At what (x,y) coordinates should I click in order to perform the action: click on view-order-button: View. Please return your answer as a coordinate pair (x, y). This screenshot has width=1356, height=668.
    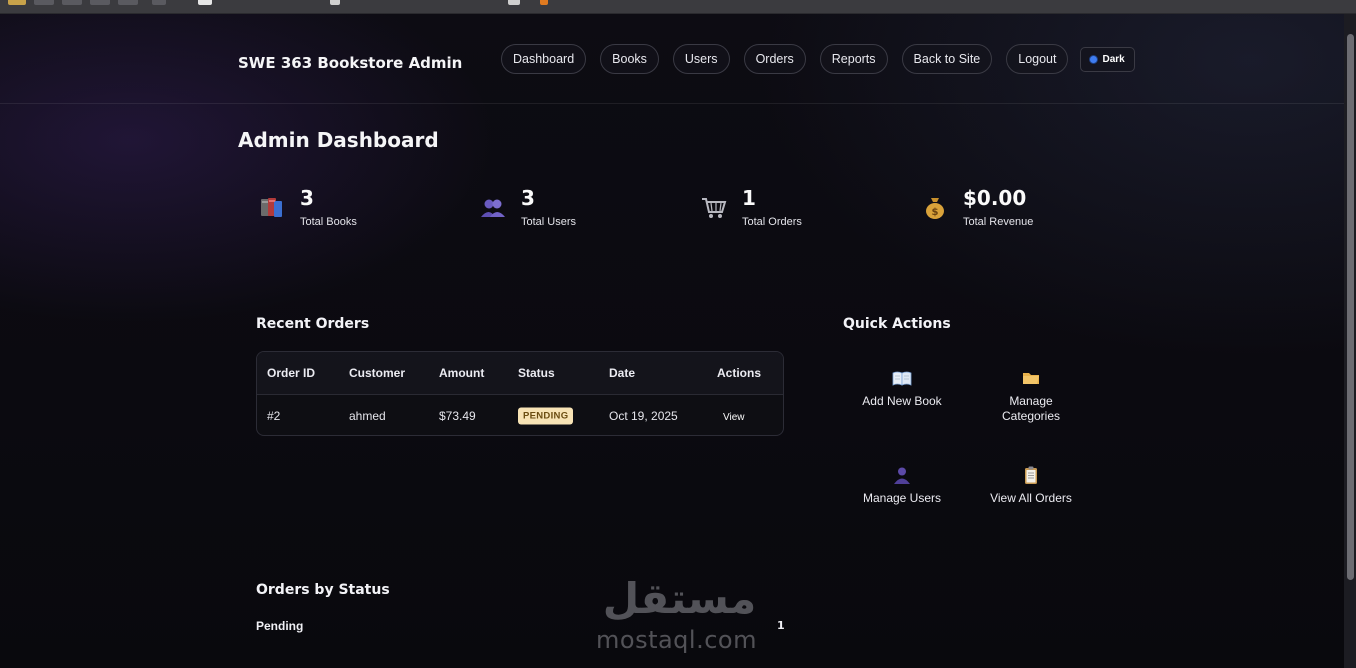
    Looking at the image, I should click on (734, 416).